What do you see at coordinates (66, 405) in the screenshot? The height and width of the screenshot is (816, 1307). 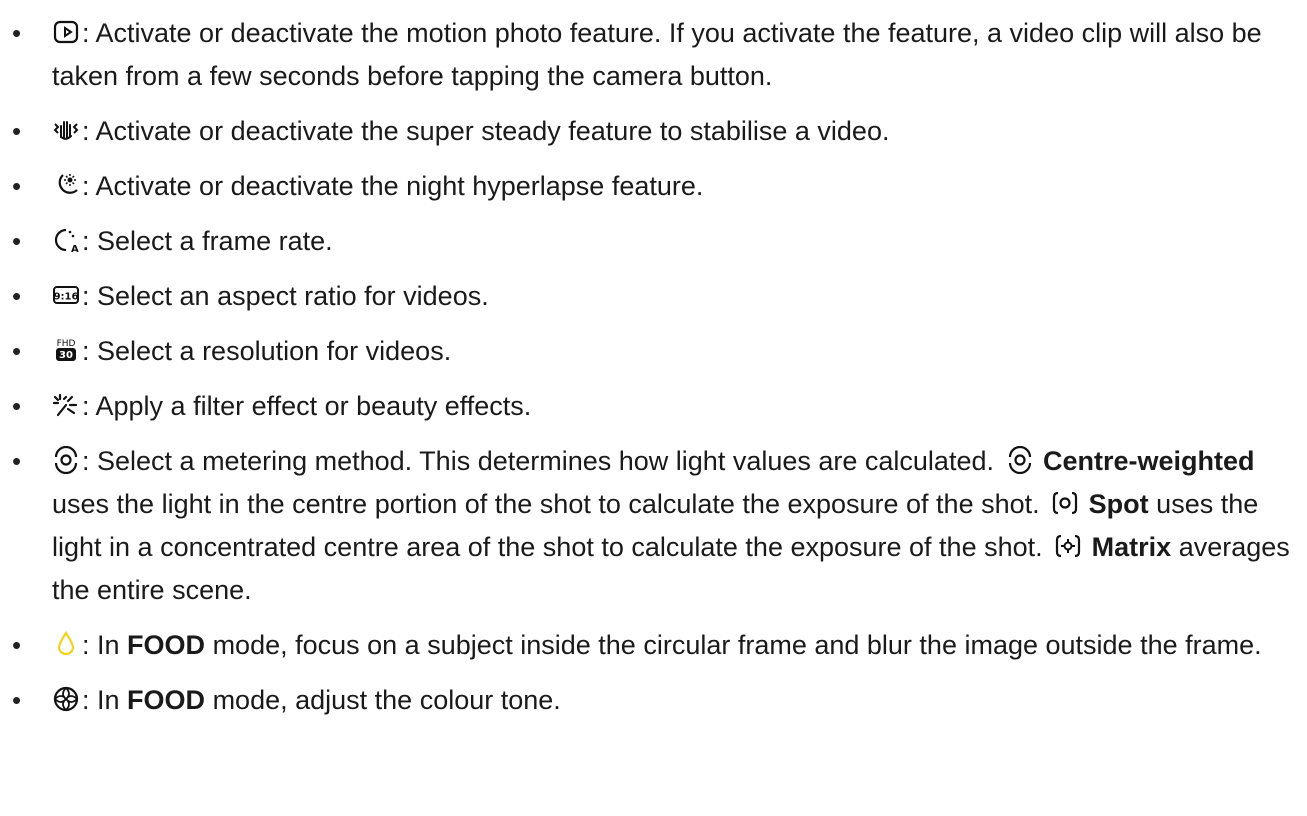 I see `filter-effect-icon` at bounding box center [66, 405].